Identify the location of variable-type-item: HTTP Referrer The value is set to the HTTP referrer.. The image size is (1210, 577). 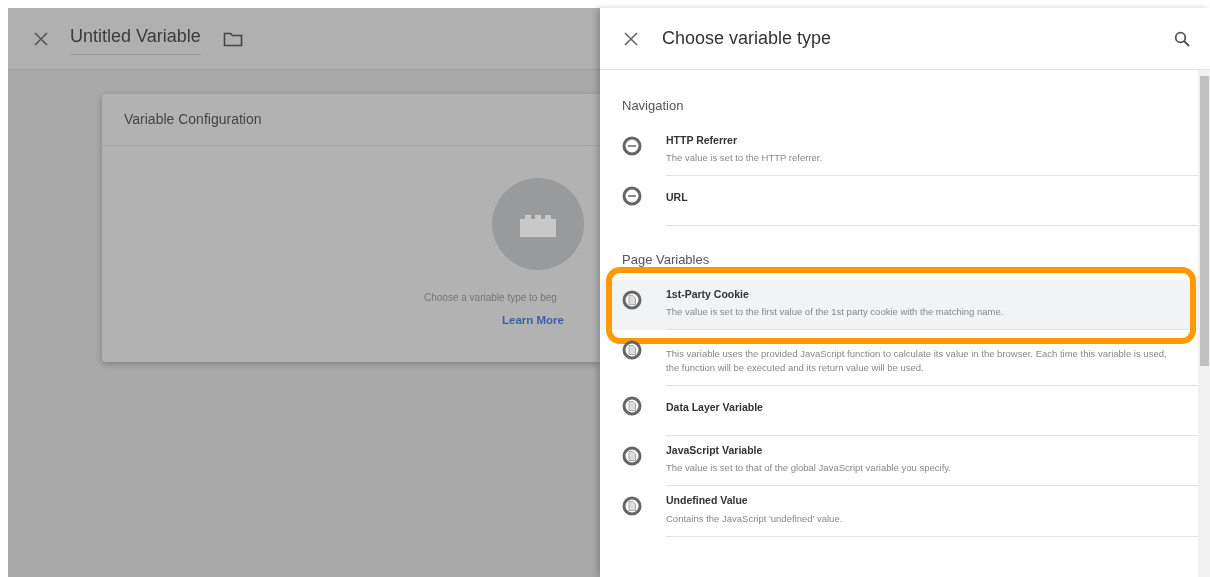
(899, 150).